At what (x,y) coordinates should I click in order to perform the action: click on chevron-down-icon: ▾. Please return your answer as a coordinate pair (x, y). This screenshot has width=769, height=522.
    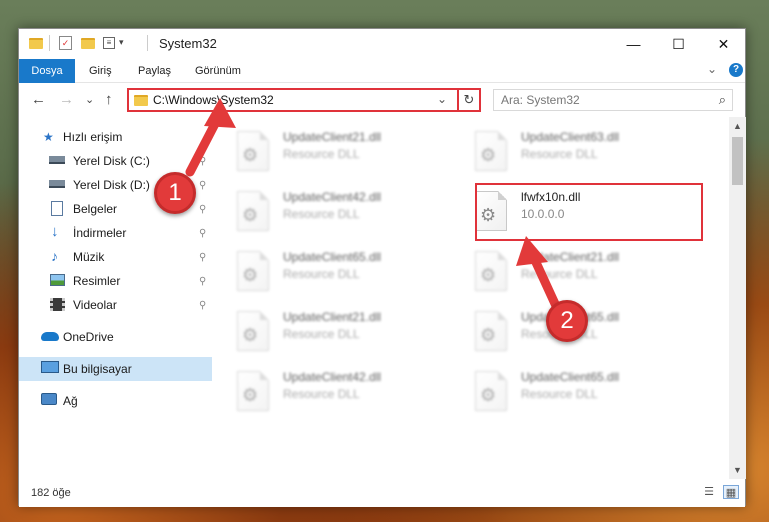
    Looking at the image, I should click on (121, 42).